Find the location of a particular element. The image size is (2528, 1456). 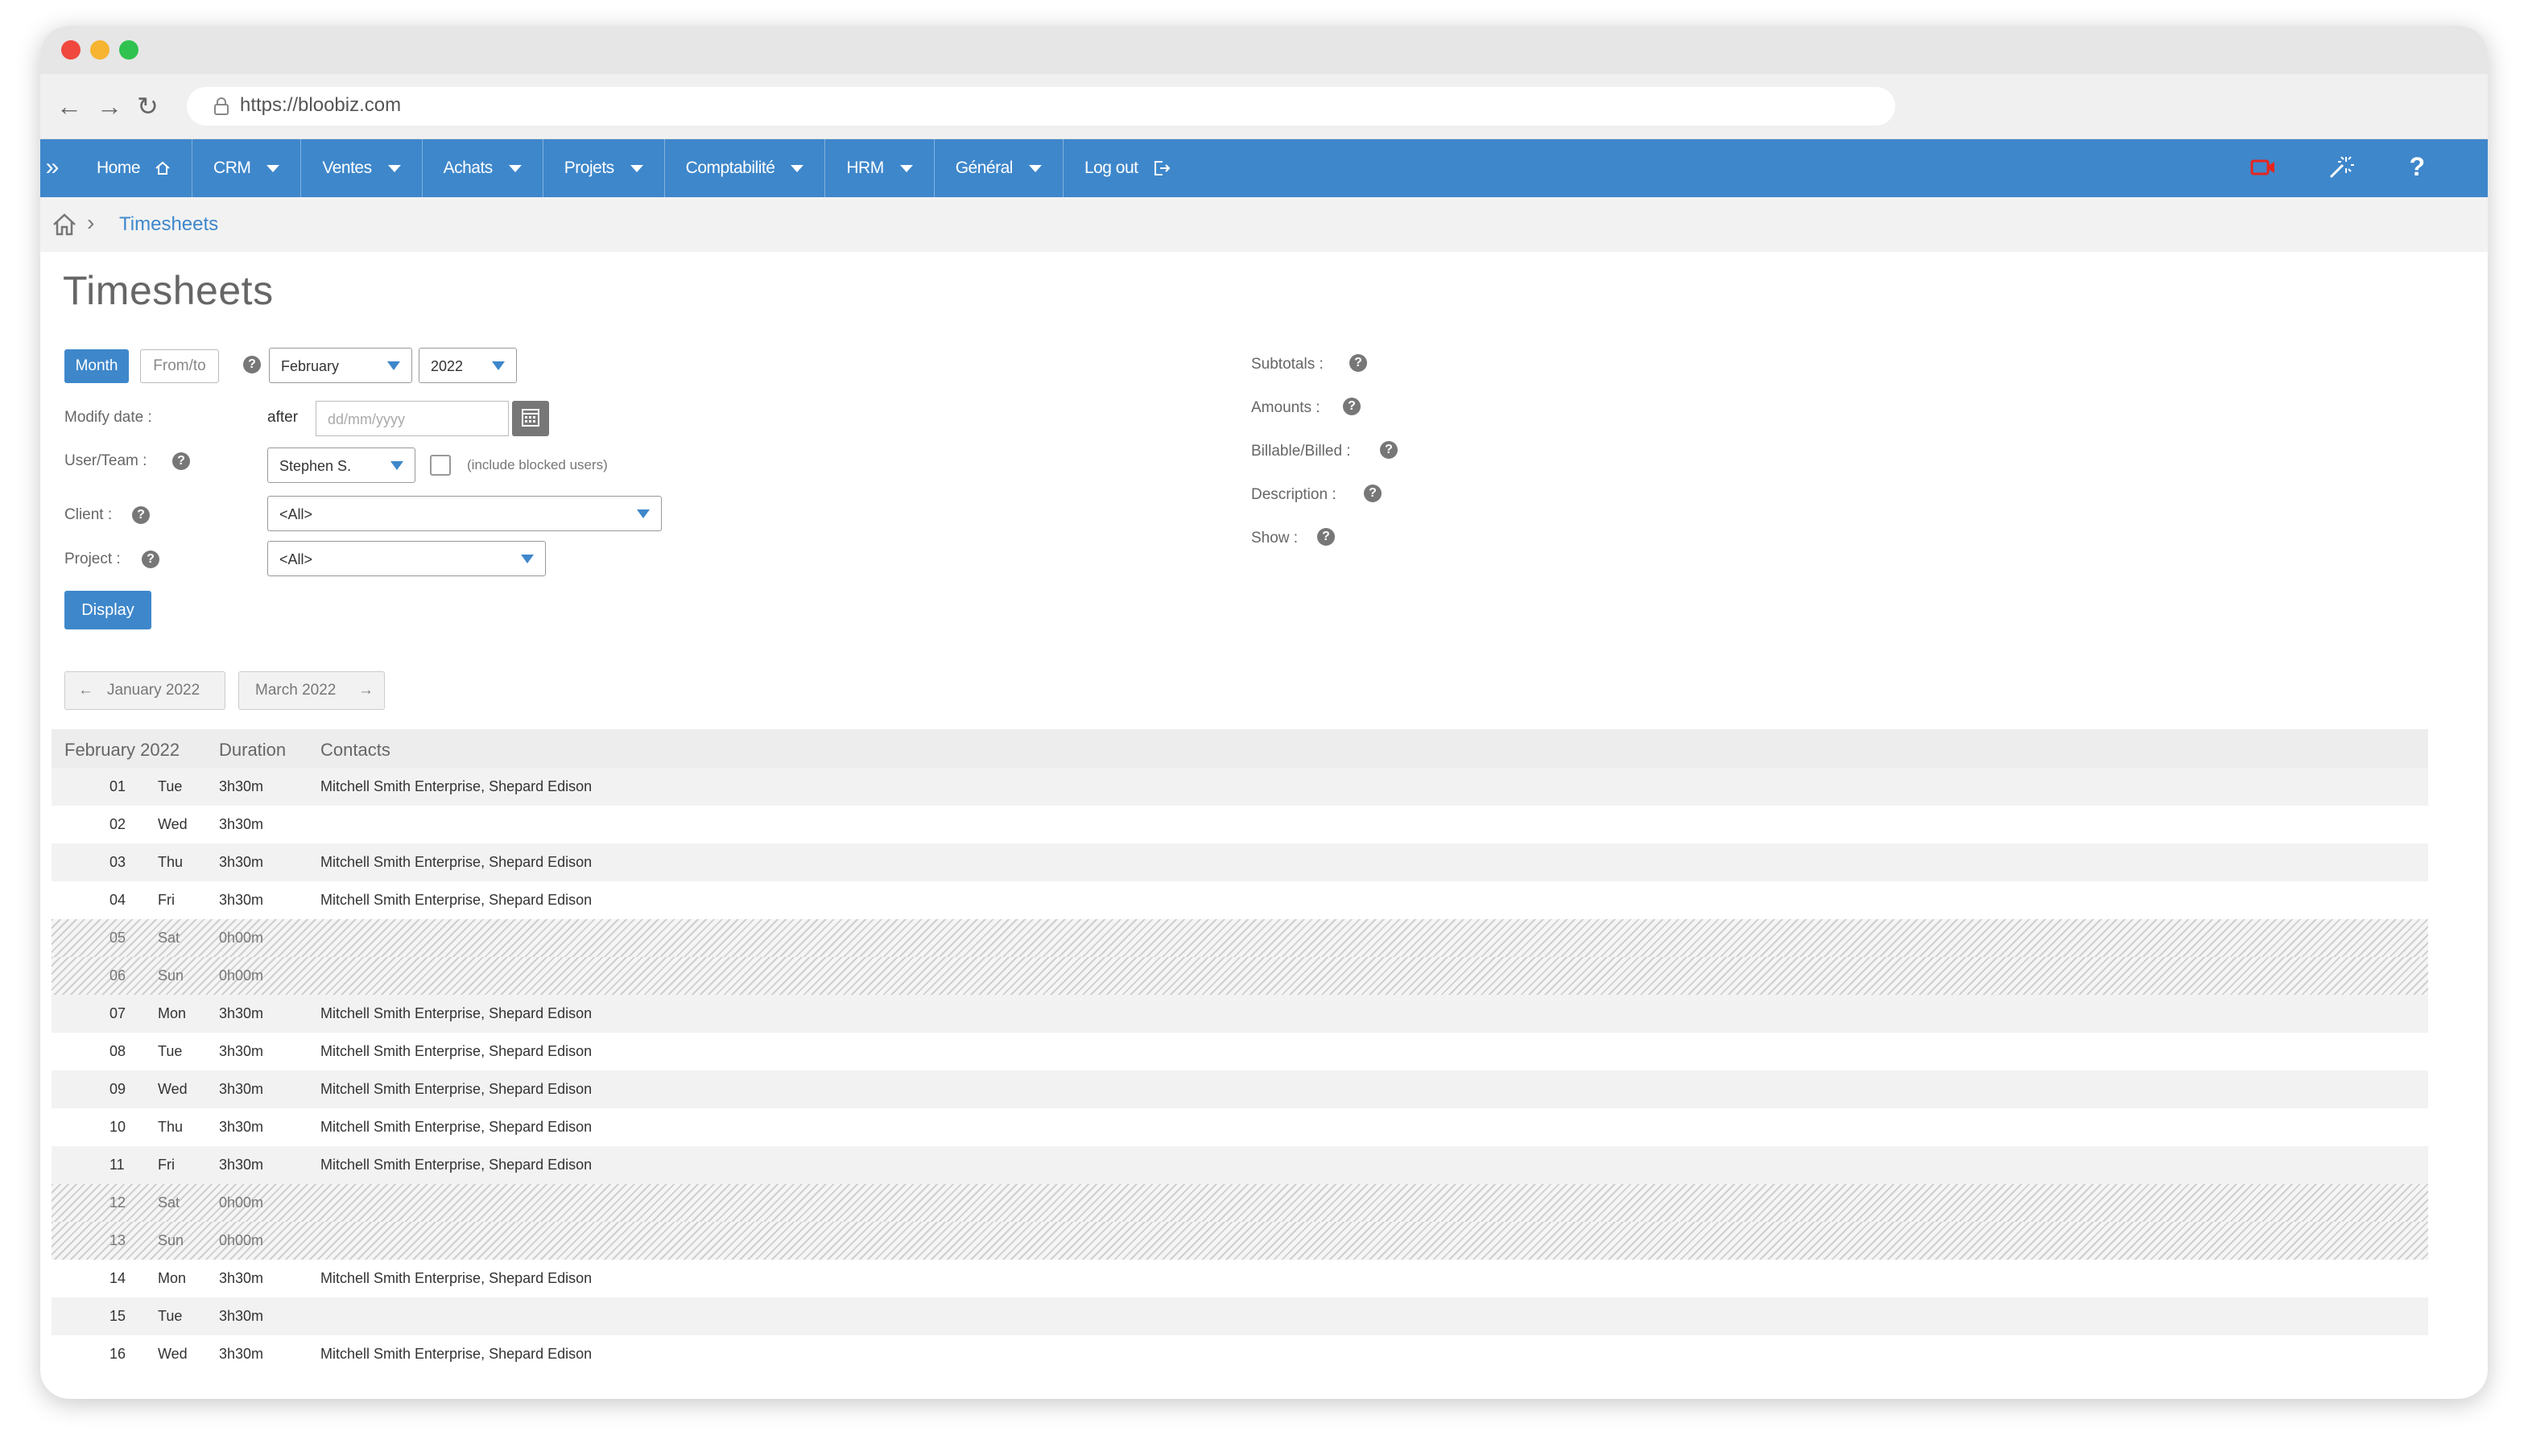

table-row: 02 Wed 3h30m is located at coordinates (1240, 824).